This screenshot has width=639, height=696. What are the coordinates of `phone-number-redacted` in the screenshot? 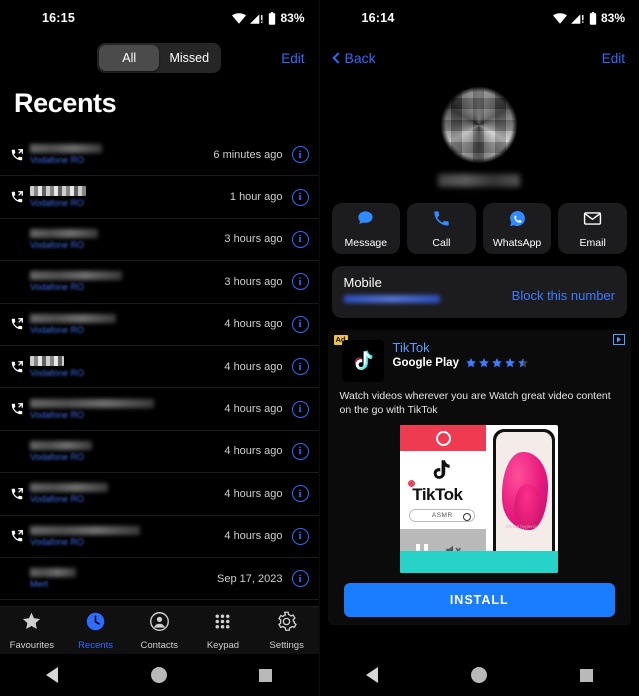 It's located at (391, 299).